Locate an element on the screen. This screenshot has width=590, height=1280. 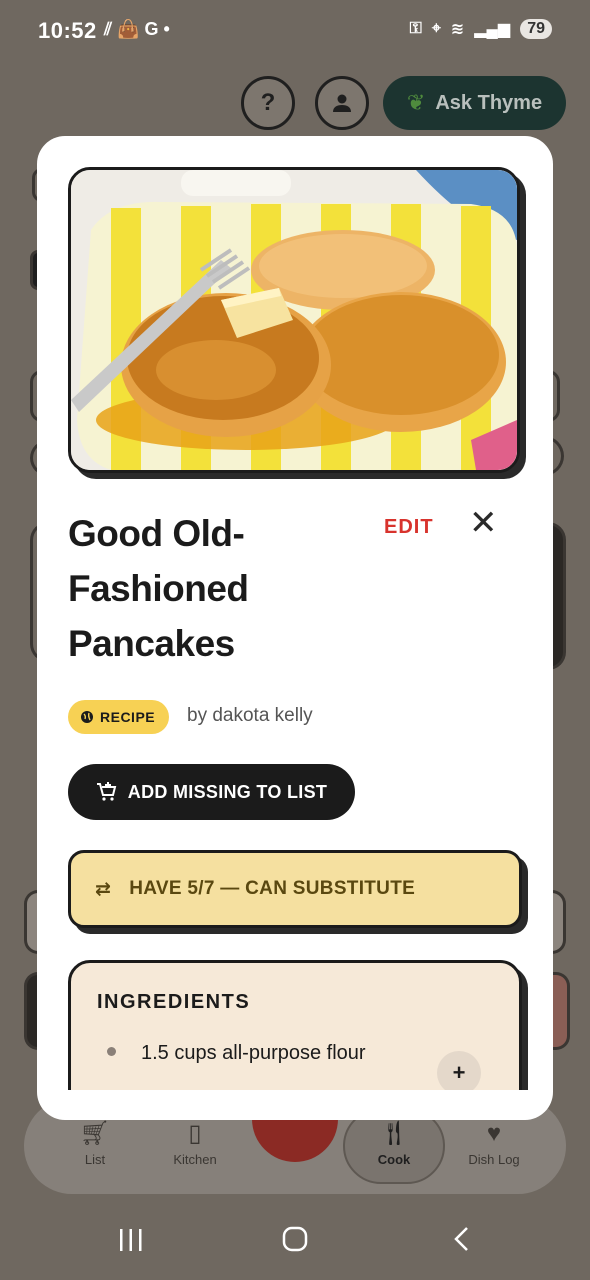
close-button: ✕ is located at coordinates (483, 523).